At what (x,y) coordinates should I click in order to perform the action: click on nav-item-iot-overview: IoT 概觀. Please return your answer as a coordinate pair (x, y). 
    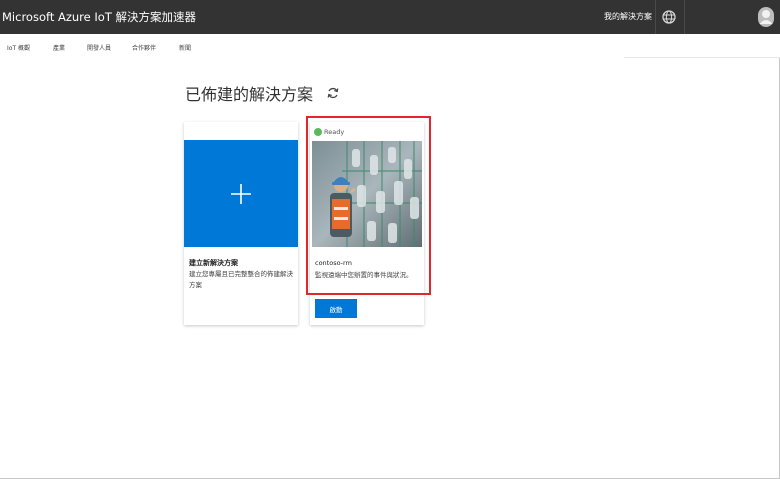
    Looking at the image, I should click on (18, 47).